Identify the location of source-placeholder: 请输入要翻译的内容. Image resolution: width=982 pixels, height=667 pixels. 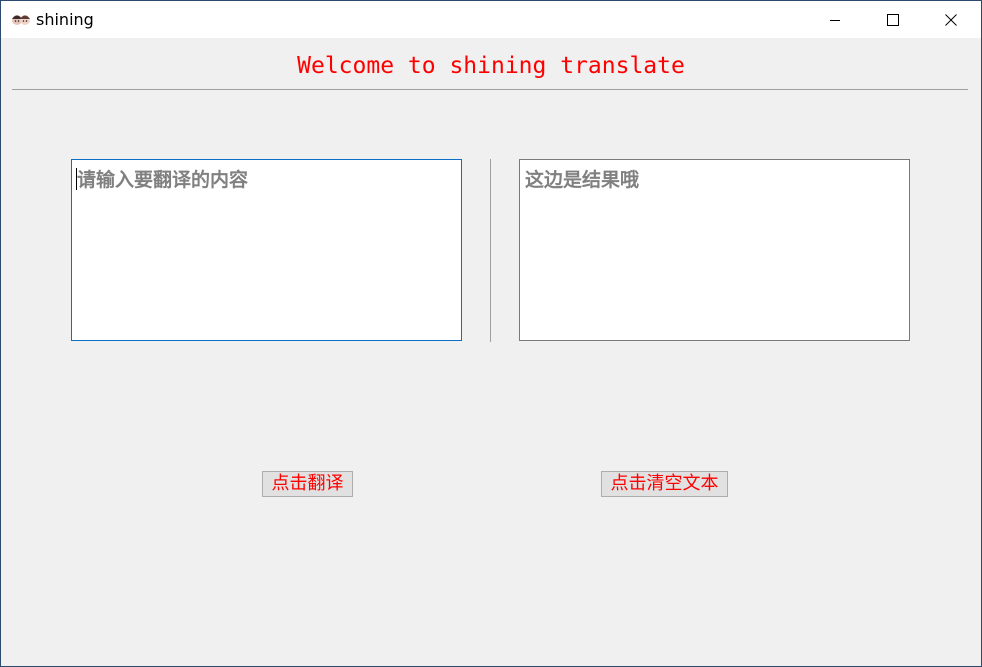
(163, 180).